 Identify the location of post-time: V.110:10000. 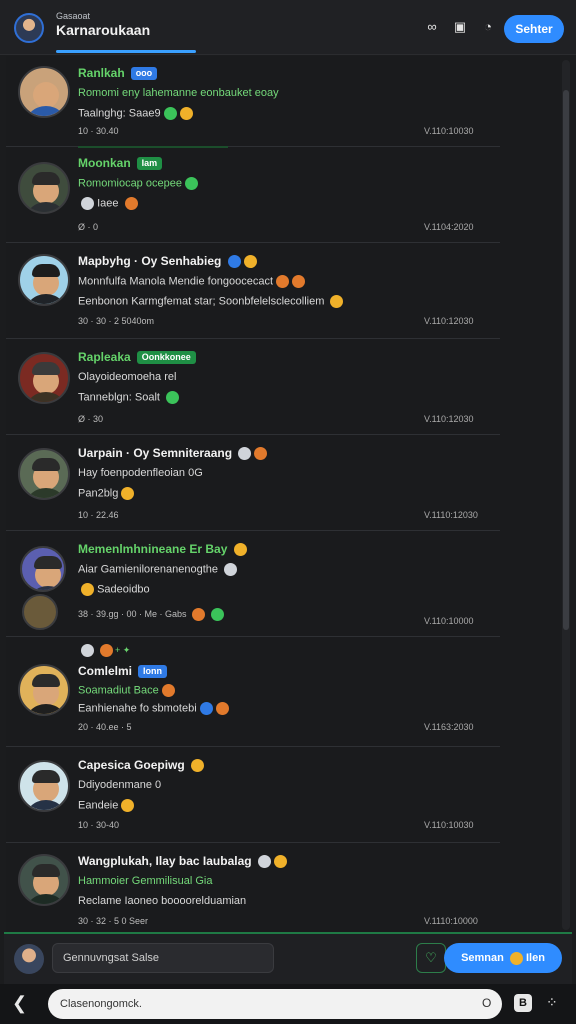
(449, 621).